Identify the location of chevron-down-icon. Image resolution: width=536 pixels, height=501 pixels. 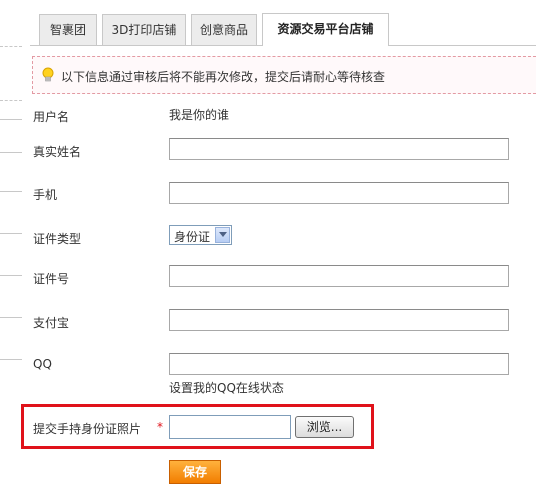
(222, 235).